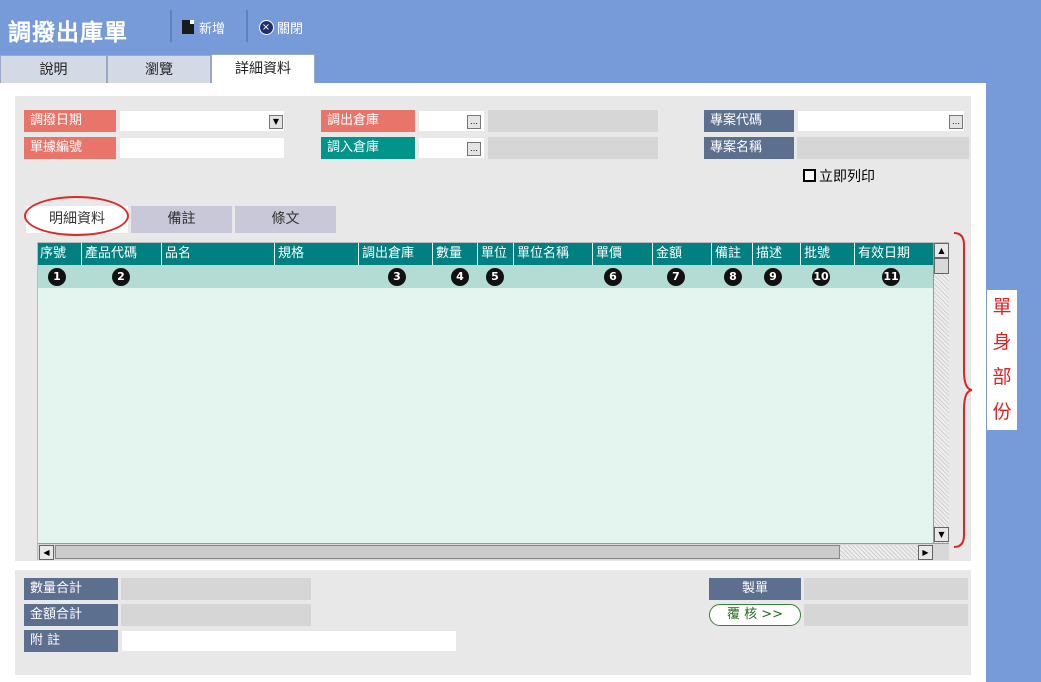 The height and width of the screenshot is (682, 1041). Describe the element at coordinates (188, 27) in the screenshot. I see `new-document-icon` at that location.